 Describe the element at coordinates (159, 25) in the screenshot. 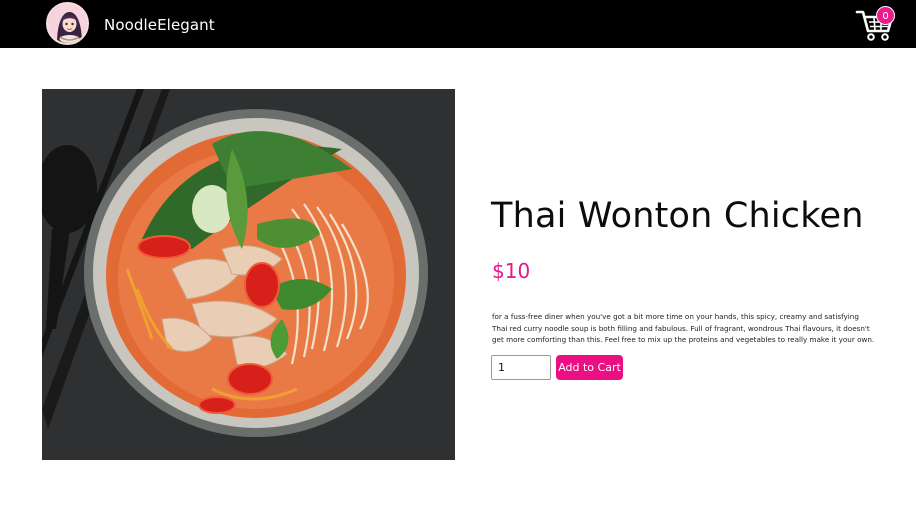

I see `brand-name: NoodleElegant` at that location.